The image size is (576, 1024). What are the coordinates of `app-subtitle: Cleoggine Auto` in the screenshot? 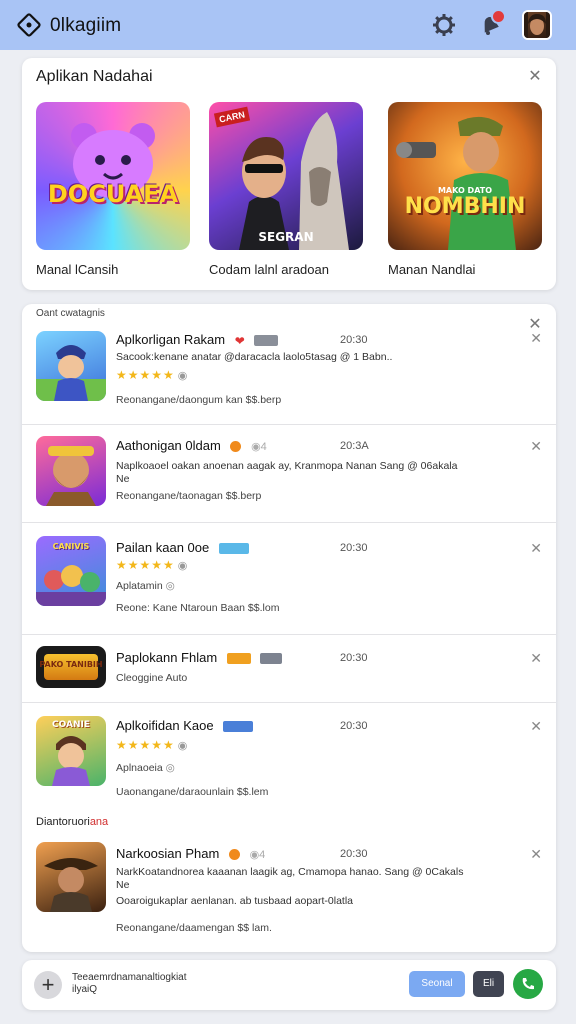 It's located at (152, 678).